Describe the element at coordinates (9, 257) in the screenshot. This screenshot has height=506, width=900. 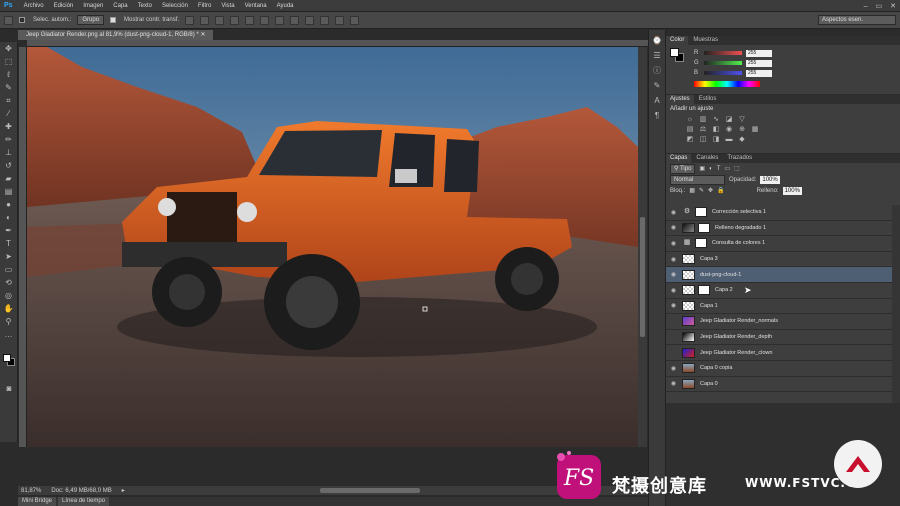
I see `path-selection-tool-icon: ➤` at that location.